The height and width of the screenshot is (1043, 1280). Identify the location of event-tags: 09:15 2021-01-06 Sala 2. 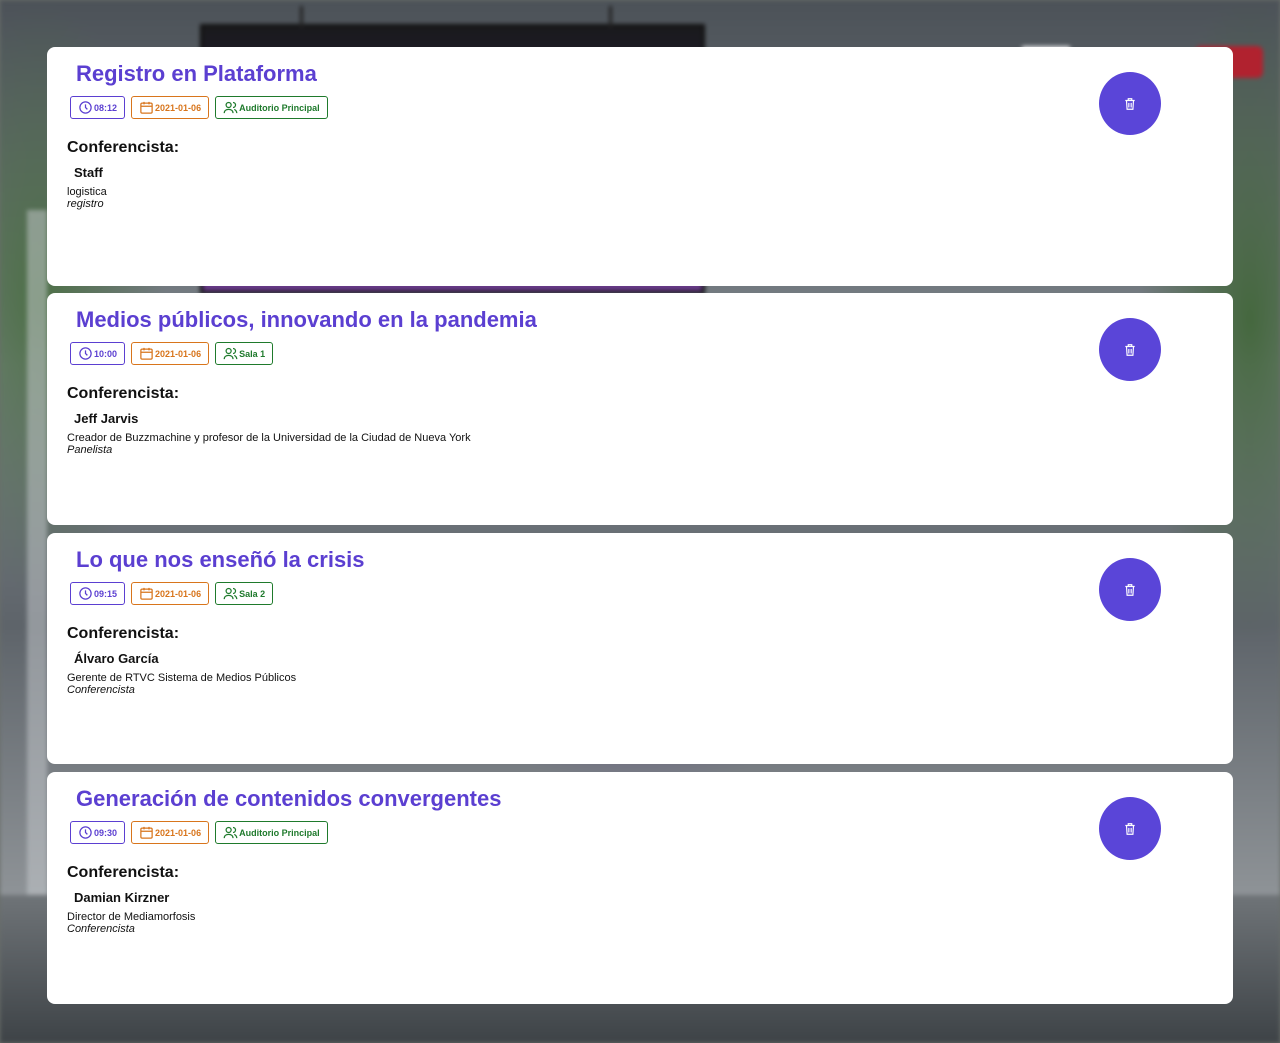
(641, 593).